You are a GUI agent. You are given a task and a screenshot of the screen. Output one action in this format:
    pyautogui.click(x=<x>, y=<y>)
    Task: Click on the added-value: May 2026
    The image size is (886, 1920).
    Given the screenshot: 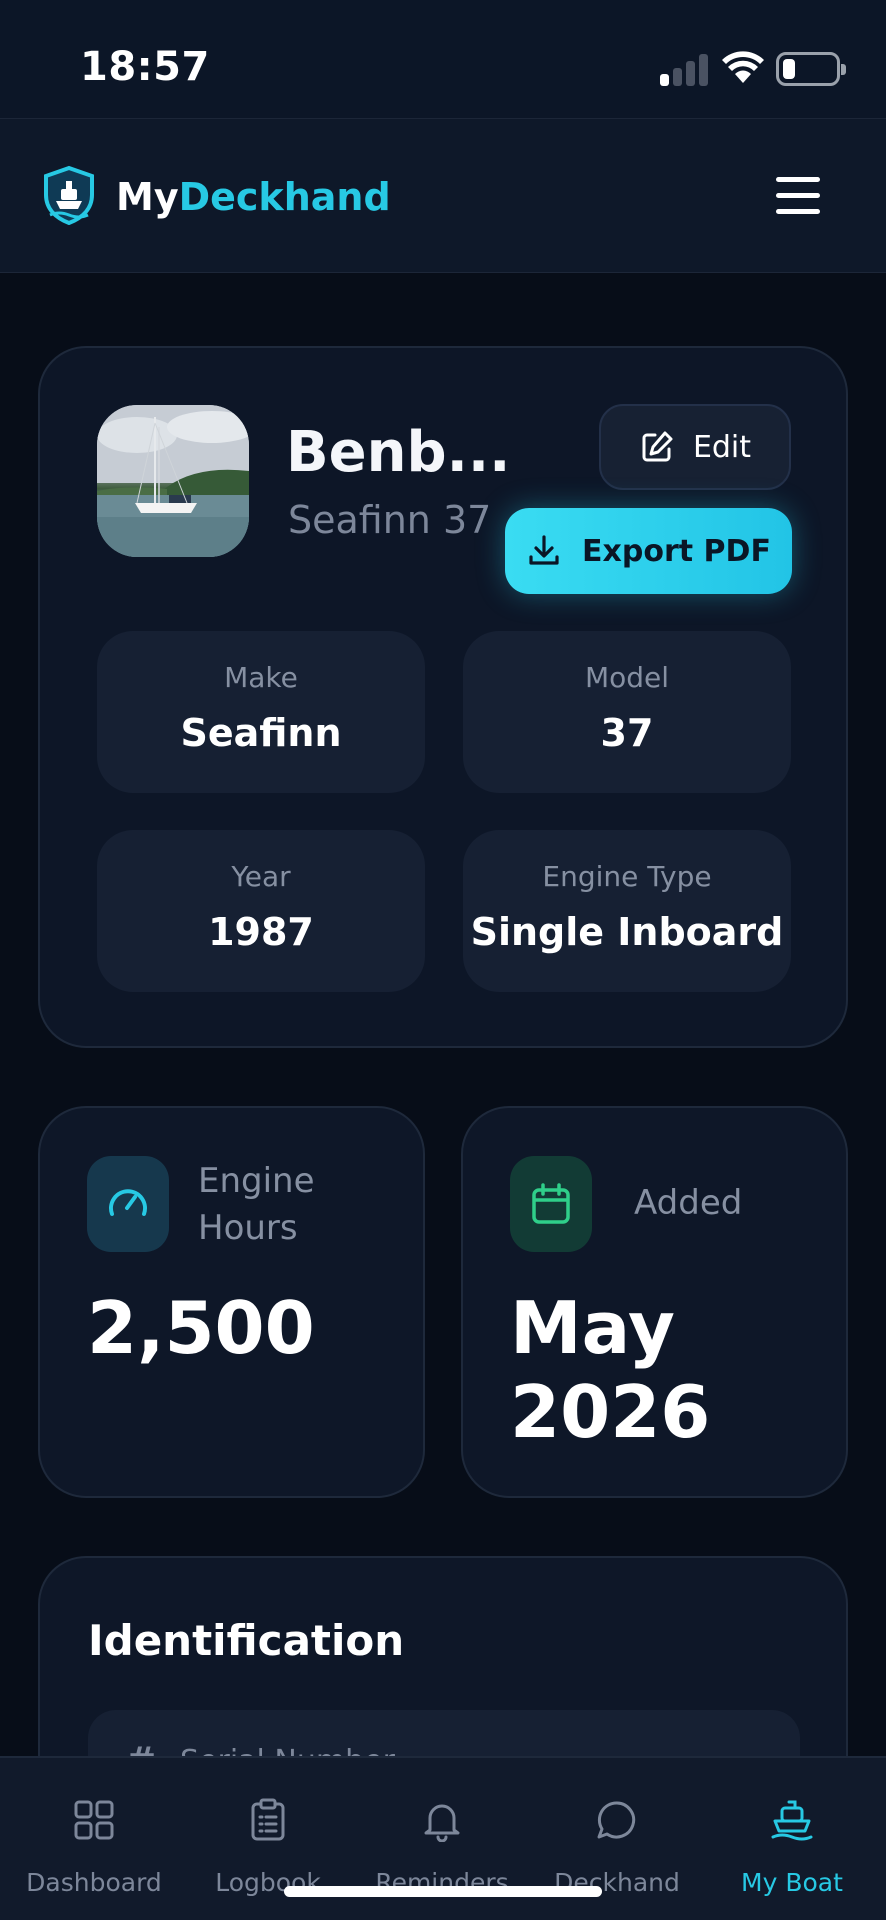 What is the action you would take?
    pyautogui.click(x=610, y=1370)
    